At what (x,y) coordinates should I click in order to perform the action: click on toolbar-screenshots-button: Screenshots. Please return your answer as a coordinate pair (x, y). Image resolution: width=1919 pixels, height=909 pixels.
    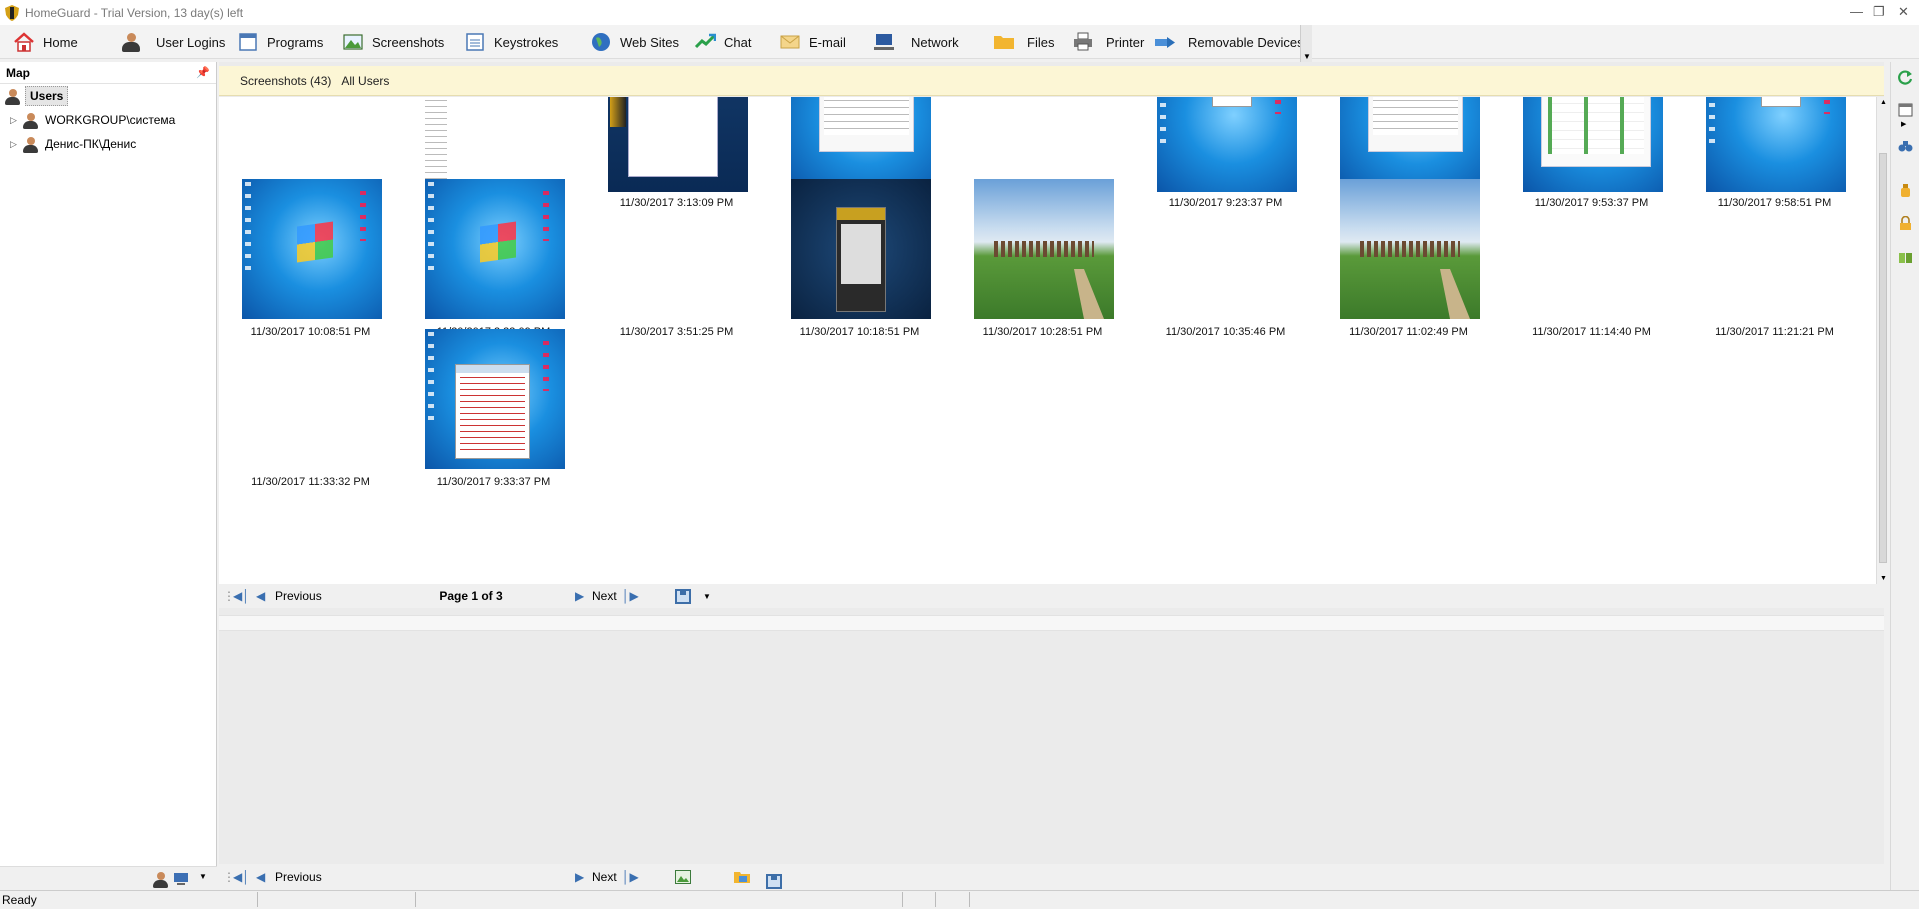
    Looking at the image, I should click on (393, 42).